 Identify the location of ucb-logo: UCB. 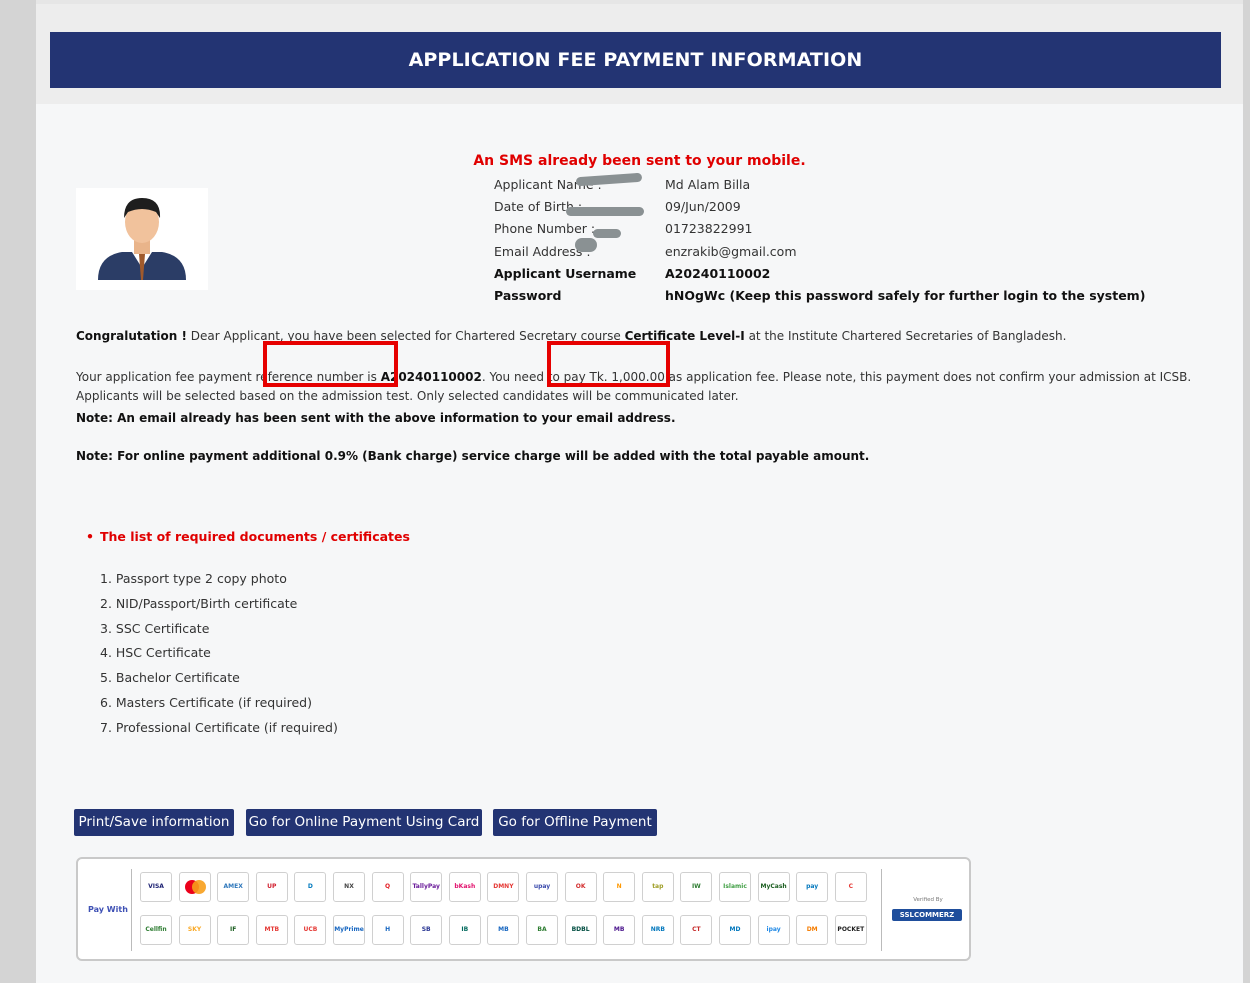
(310, 930).